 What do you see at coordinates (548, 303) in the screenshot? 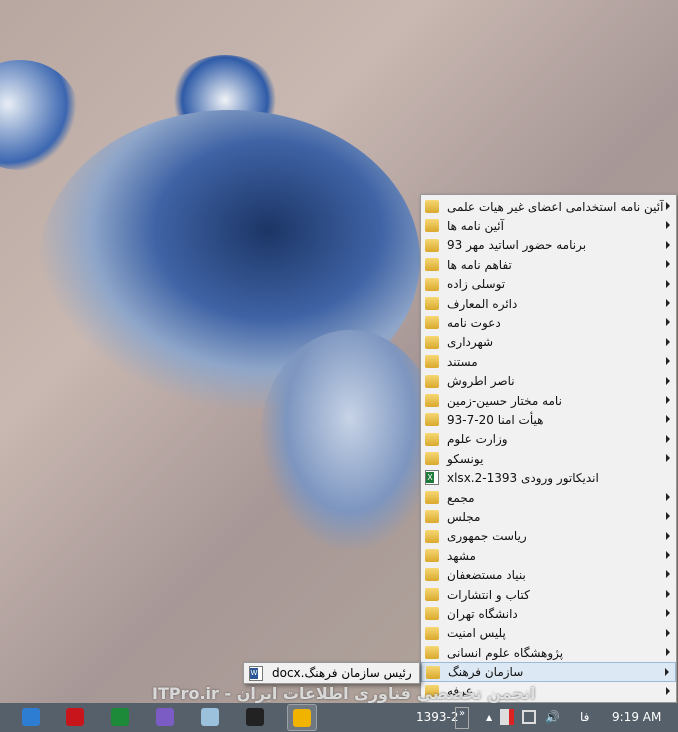
I see `menu-item: دائره المعارف` at bounding box center [548, 303].